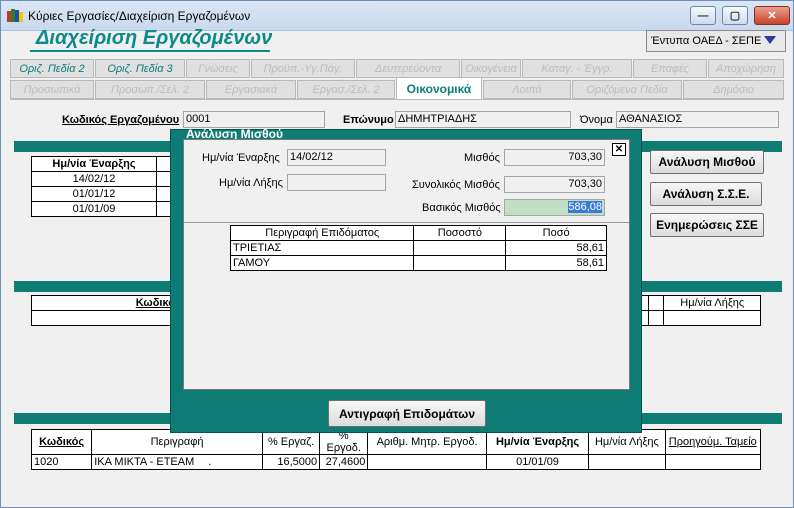  What do you see at coordinates (482, 158) in the screenshot?
I see `salary-label: Μισθός` at bounding box center [482, 158].